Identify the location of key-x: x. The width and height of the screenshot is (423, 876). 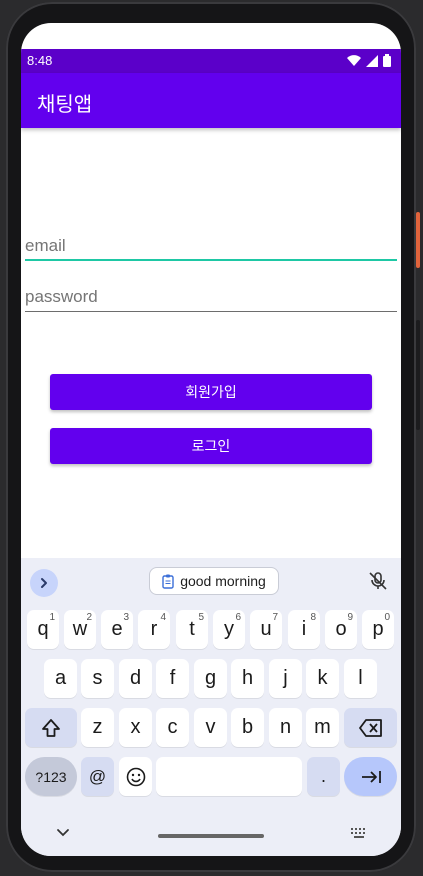
(135, 727).